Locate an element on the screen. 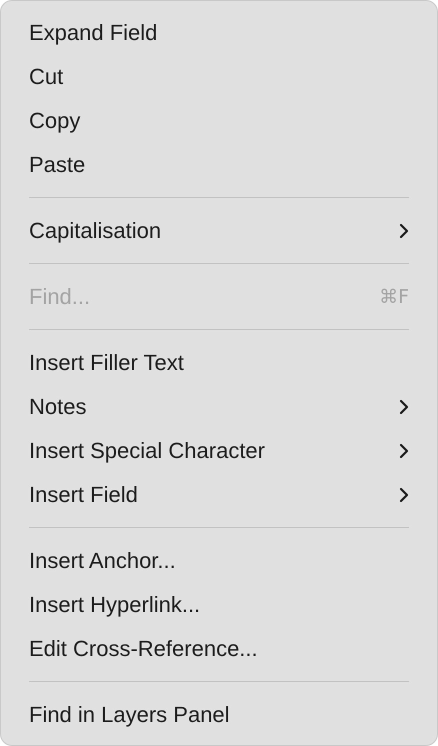 This screenshot has width=438, height=746. menu-item: Insert Special Character is located at coordinates (222, 451).